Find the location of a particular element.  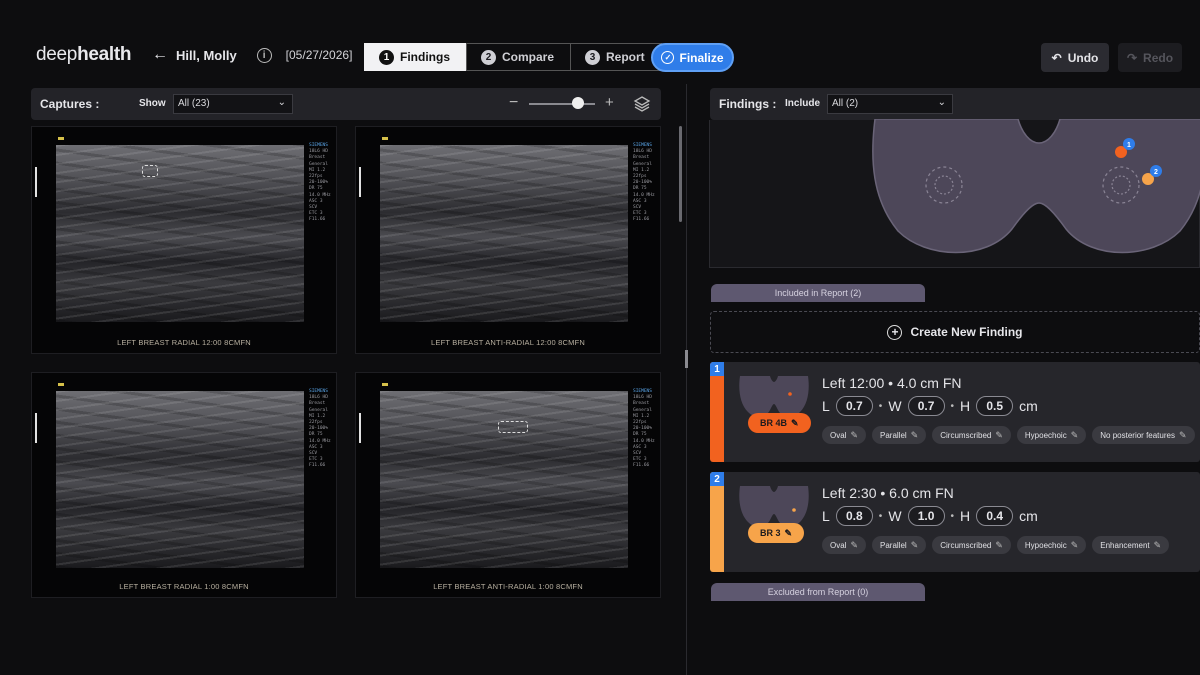

included-in-report-tab: Included in Report (2) is located at coordinates (818, 293).